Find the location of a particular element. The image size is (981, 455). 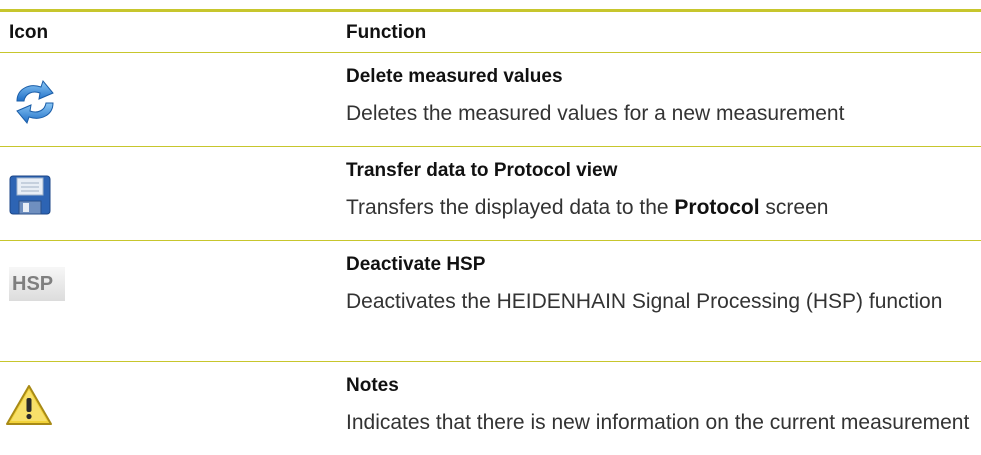

protocol-bold-text: Protocol is located at coordinates (717, 207).